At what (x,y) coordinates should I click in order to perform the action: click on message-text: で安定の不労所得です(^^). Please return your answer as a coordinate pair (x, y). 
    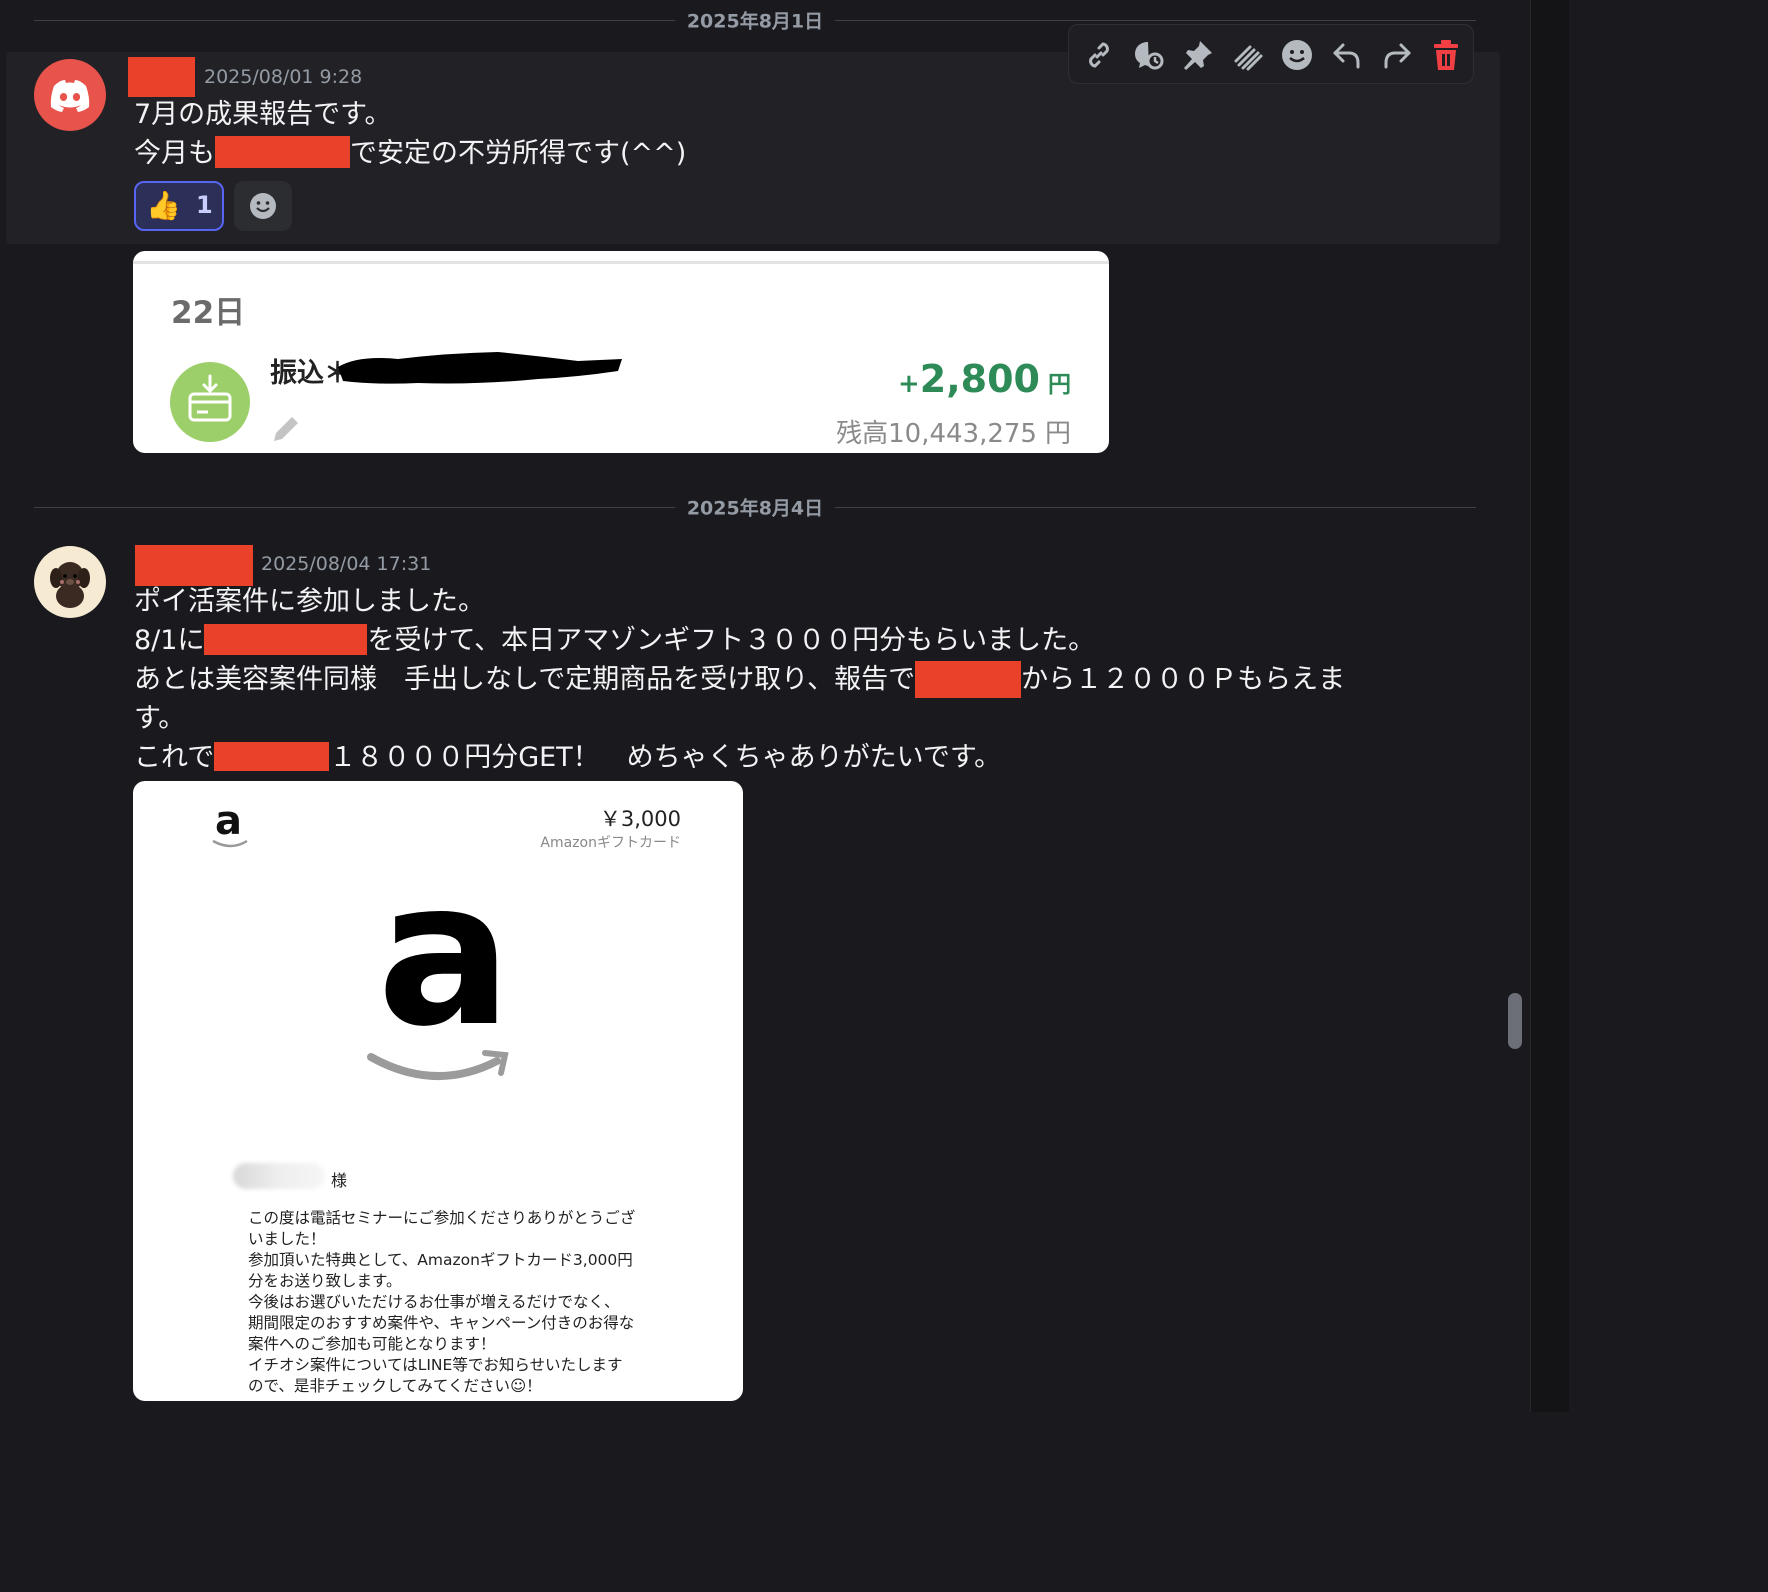
    Looking at the image, I should click on (518, 153).